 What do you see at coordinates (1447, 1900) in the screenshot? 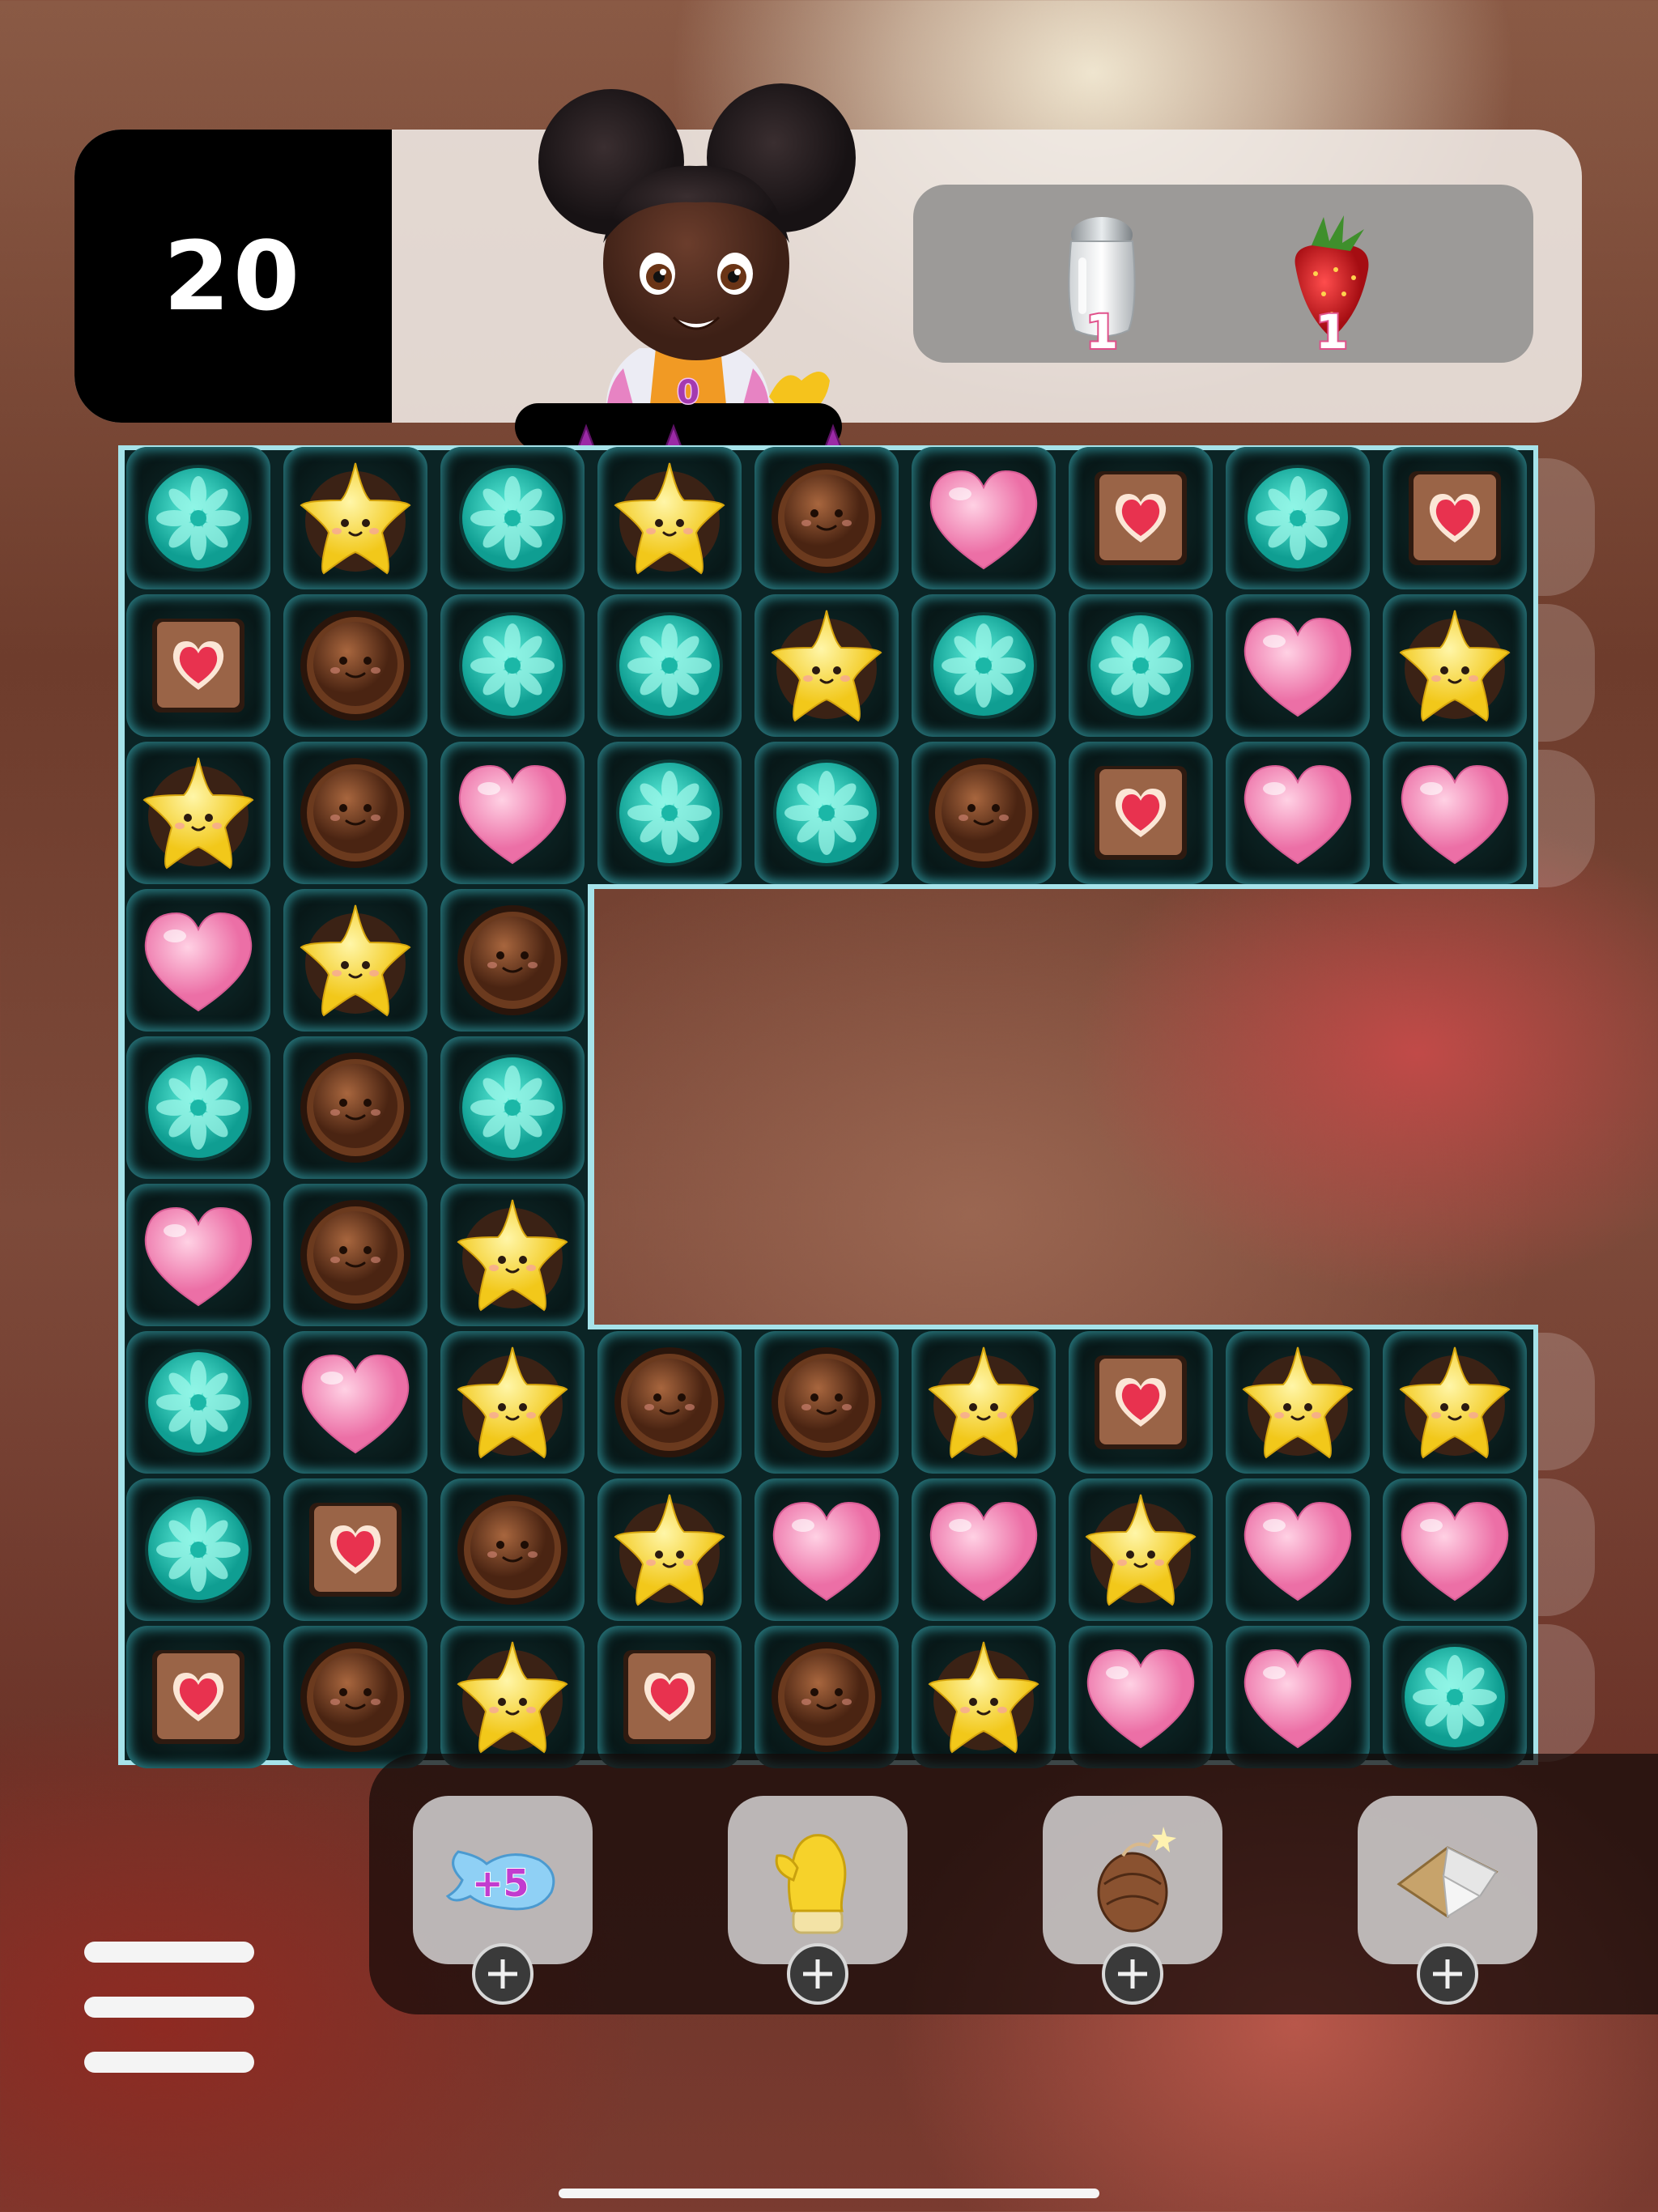
I see `booster-wrapper-paper` at bounding box center [1447, 1900].